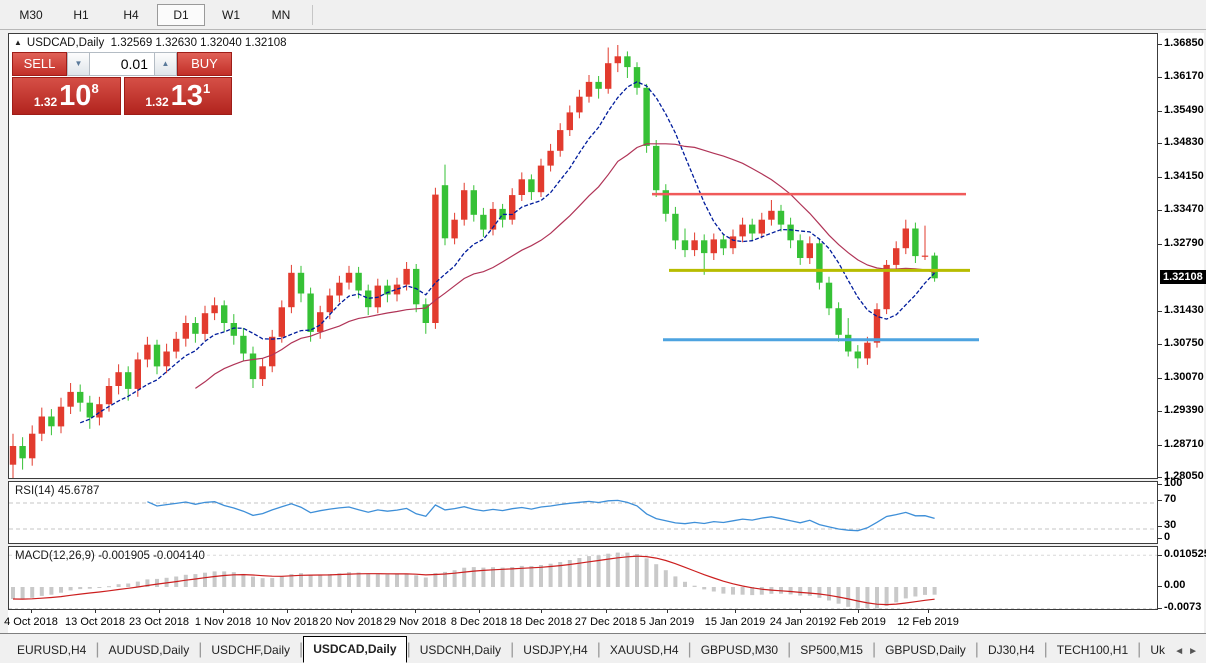 This screenshot has height=663, width=1206. I want to click on price-axis-label: 1.32790, so click(1184, 242).